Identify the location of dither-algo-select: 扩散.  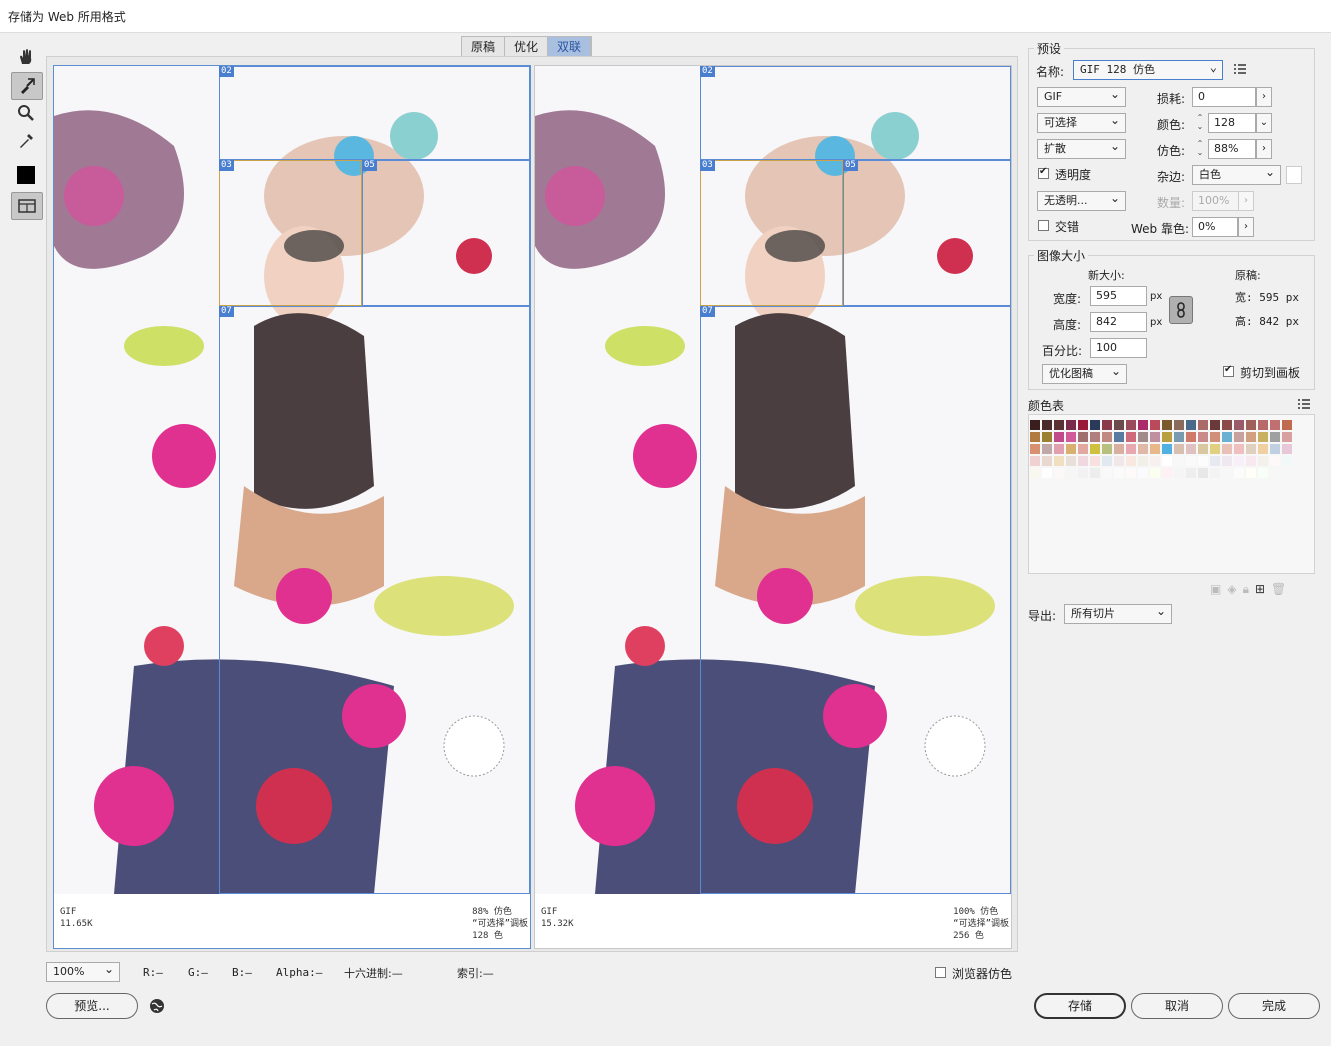
(1081, 149).